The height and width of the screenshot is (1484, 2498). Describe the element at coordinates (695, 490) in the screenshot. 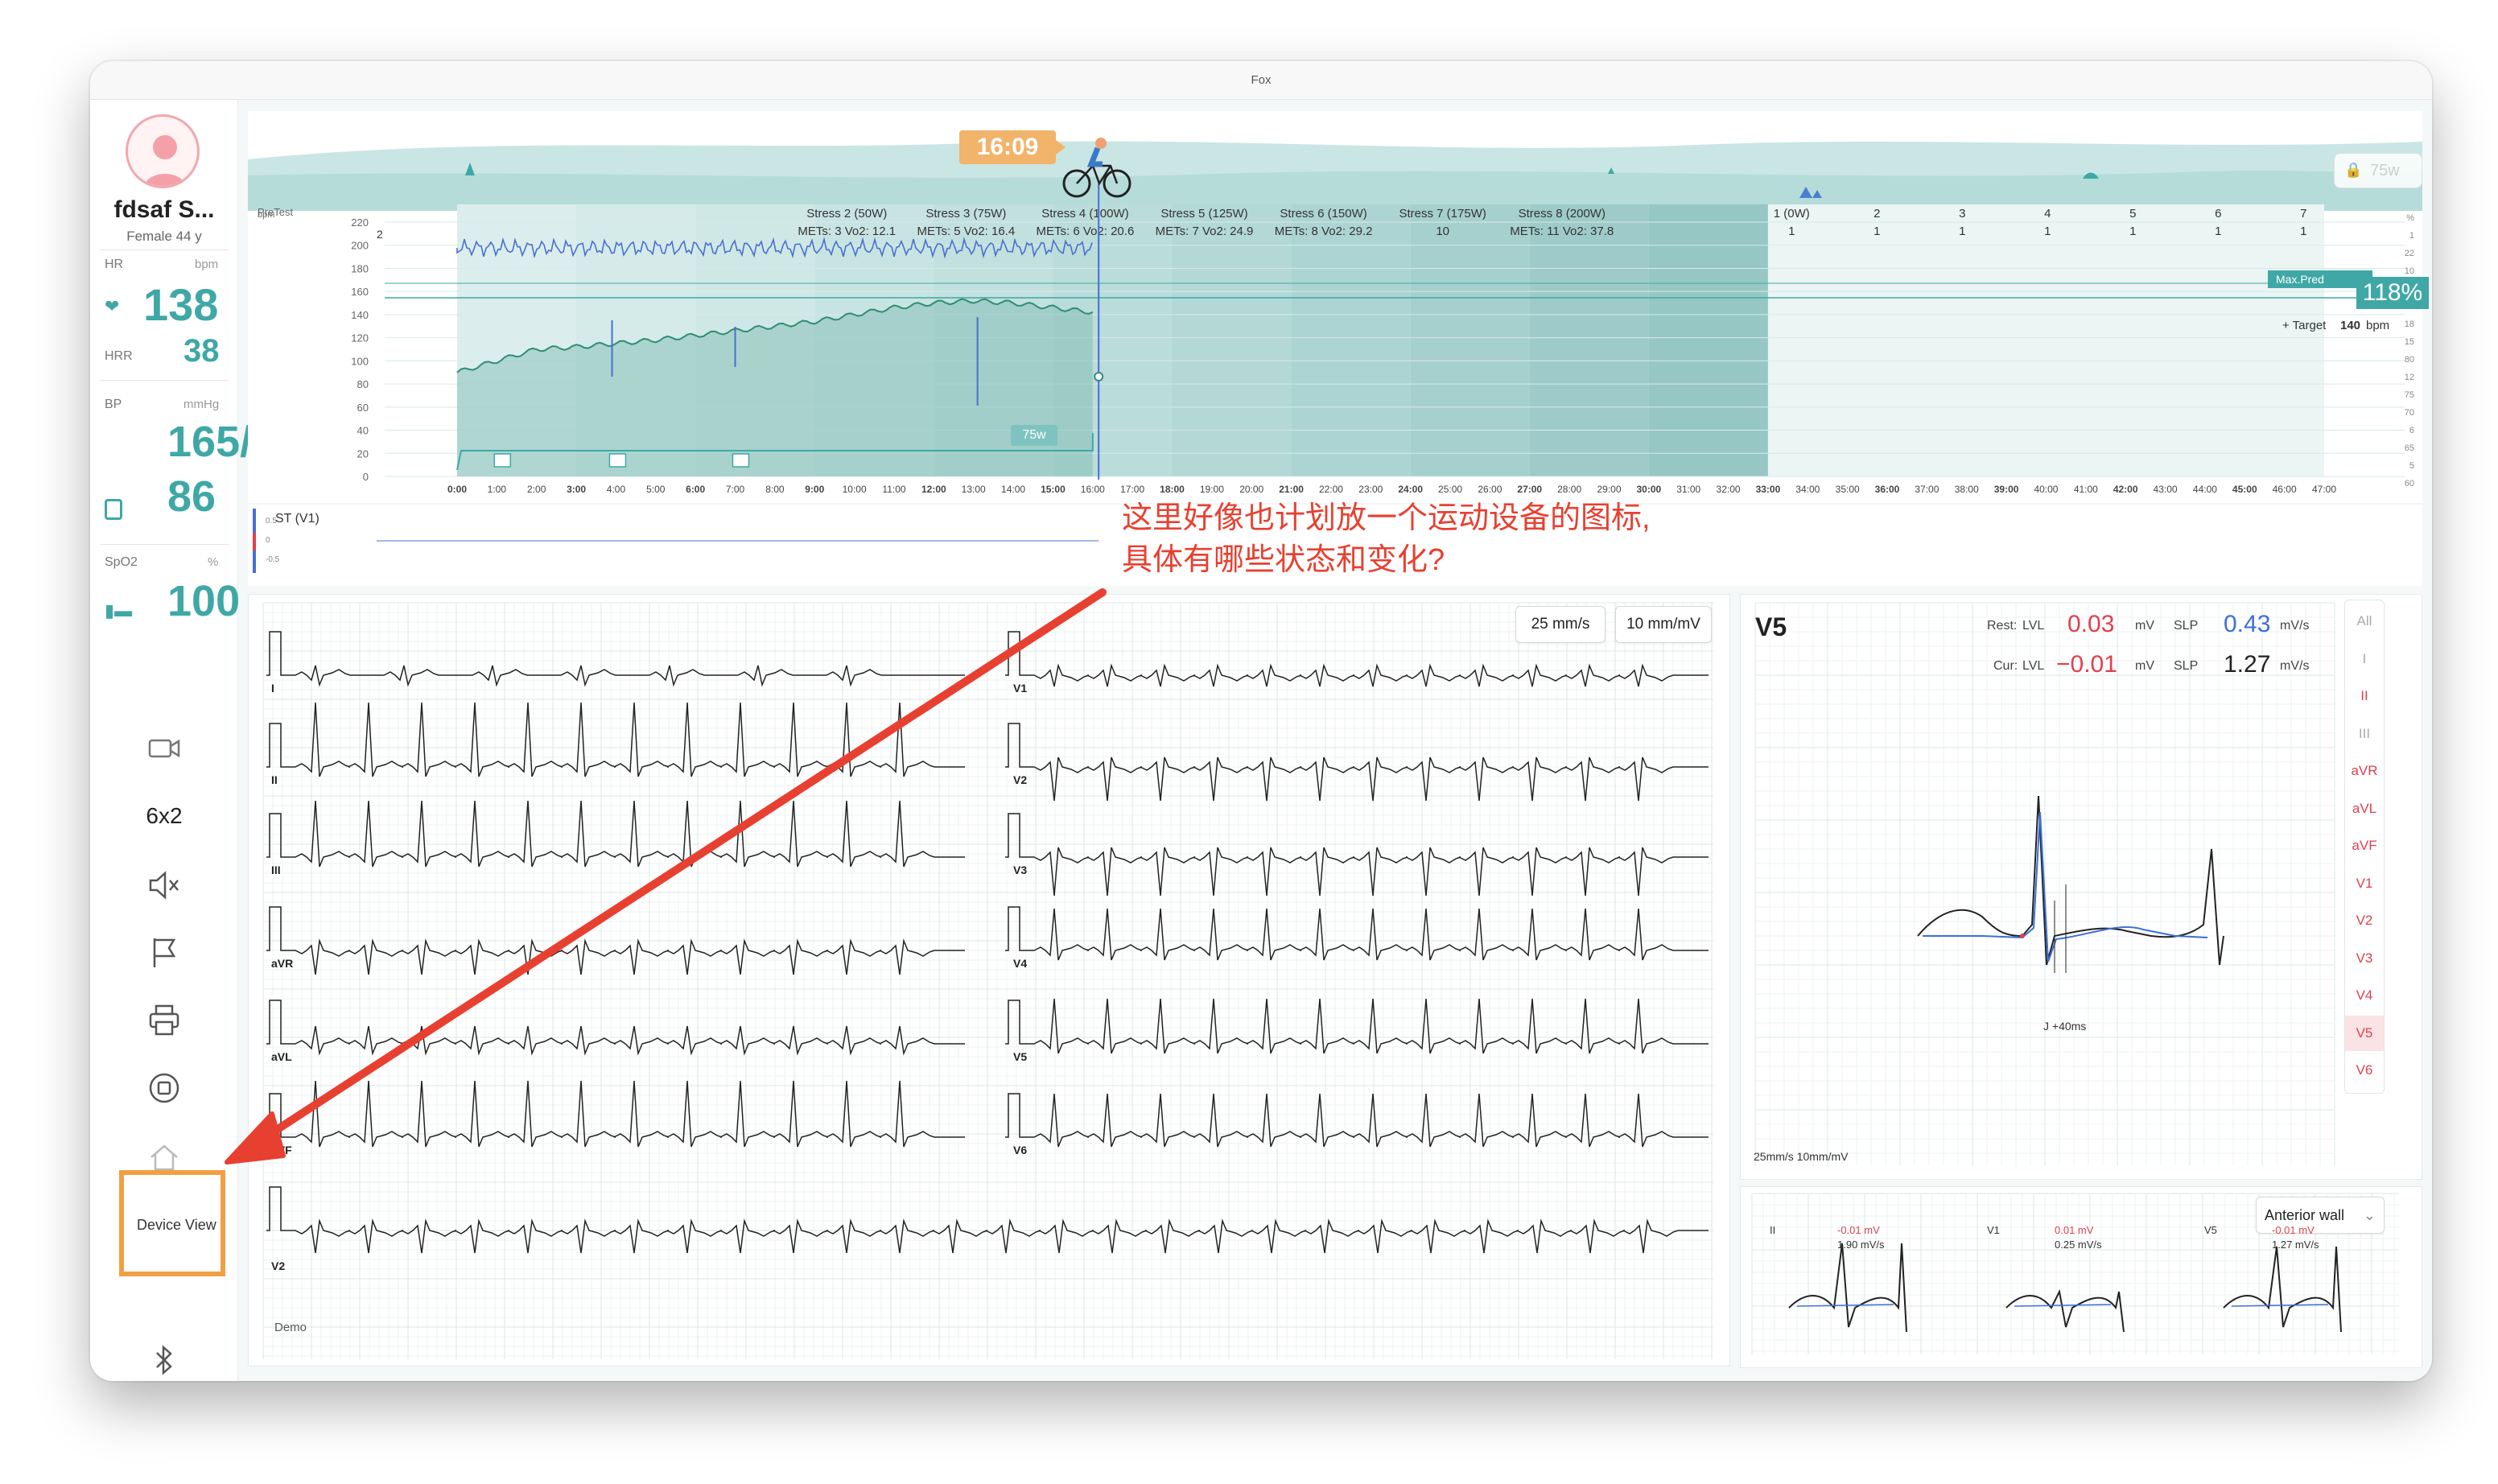

I see `x-tick-label: 6:00` at that location.